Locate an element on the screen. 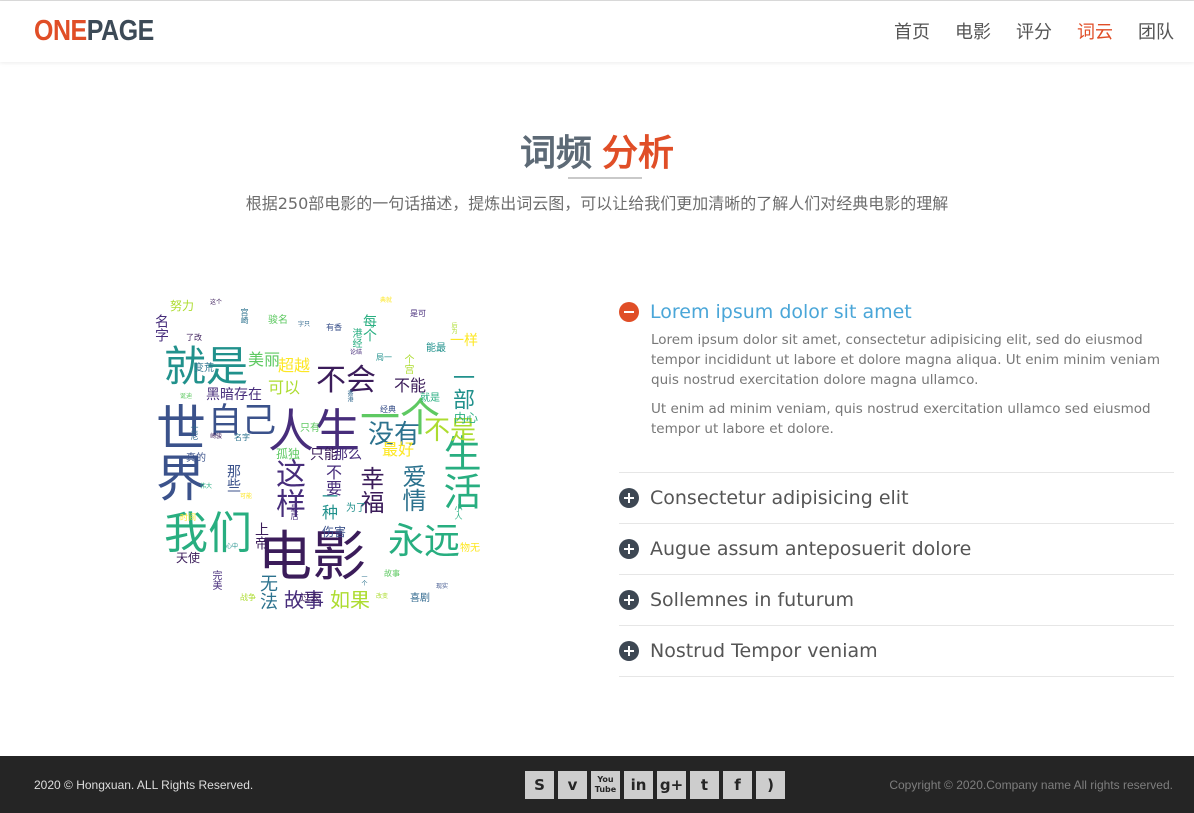  word-cloud-filler: 可能 is located at coordinates (246, 496).